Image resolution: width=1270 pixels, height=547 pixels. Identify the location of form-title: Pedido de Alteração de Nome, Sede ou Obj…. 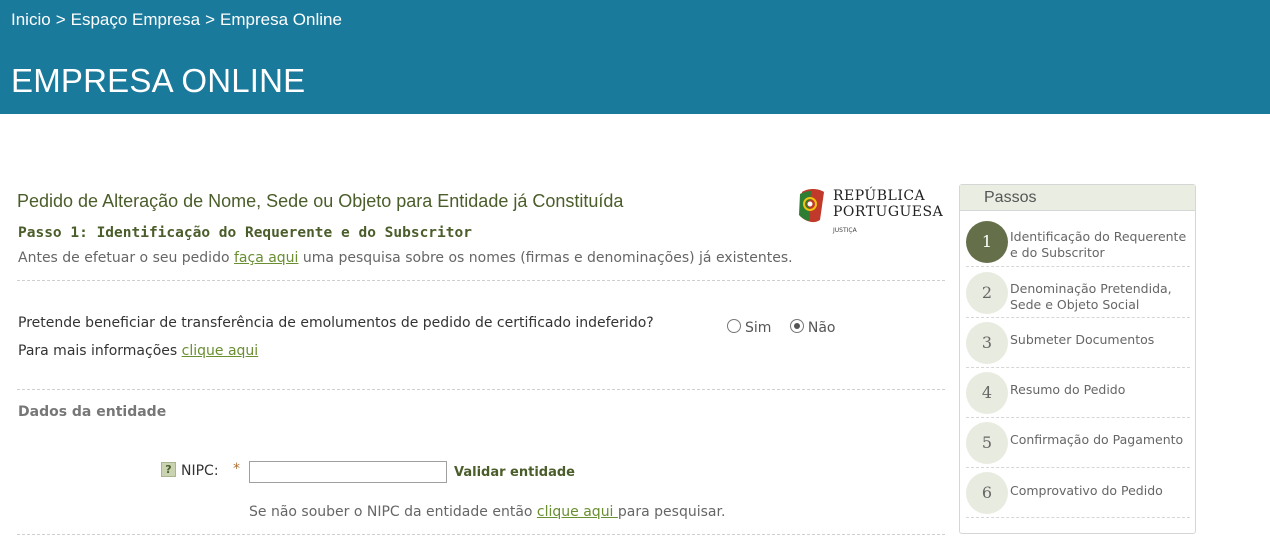
(320, 201).